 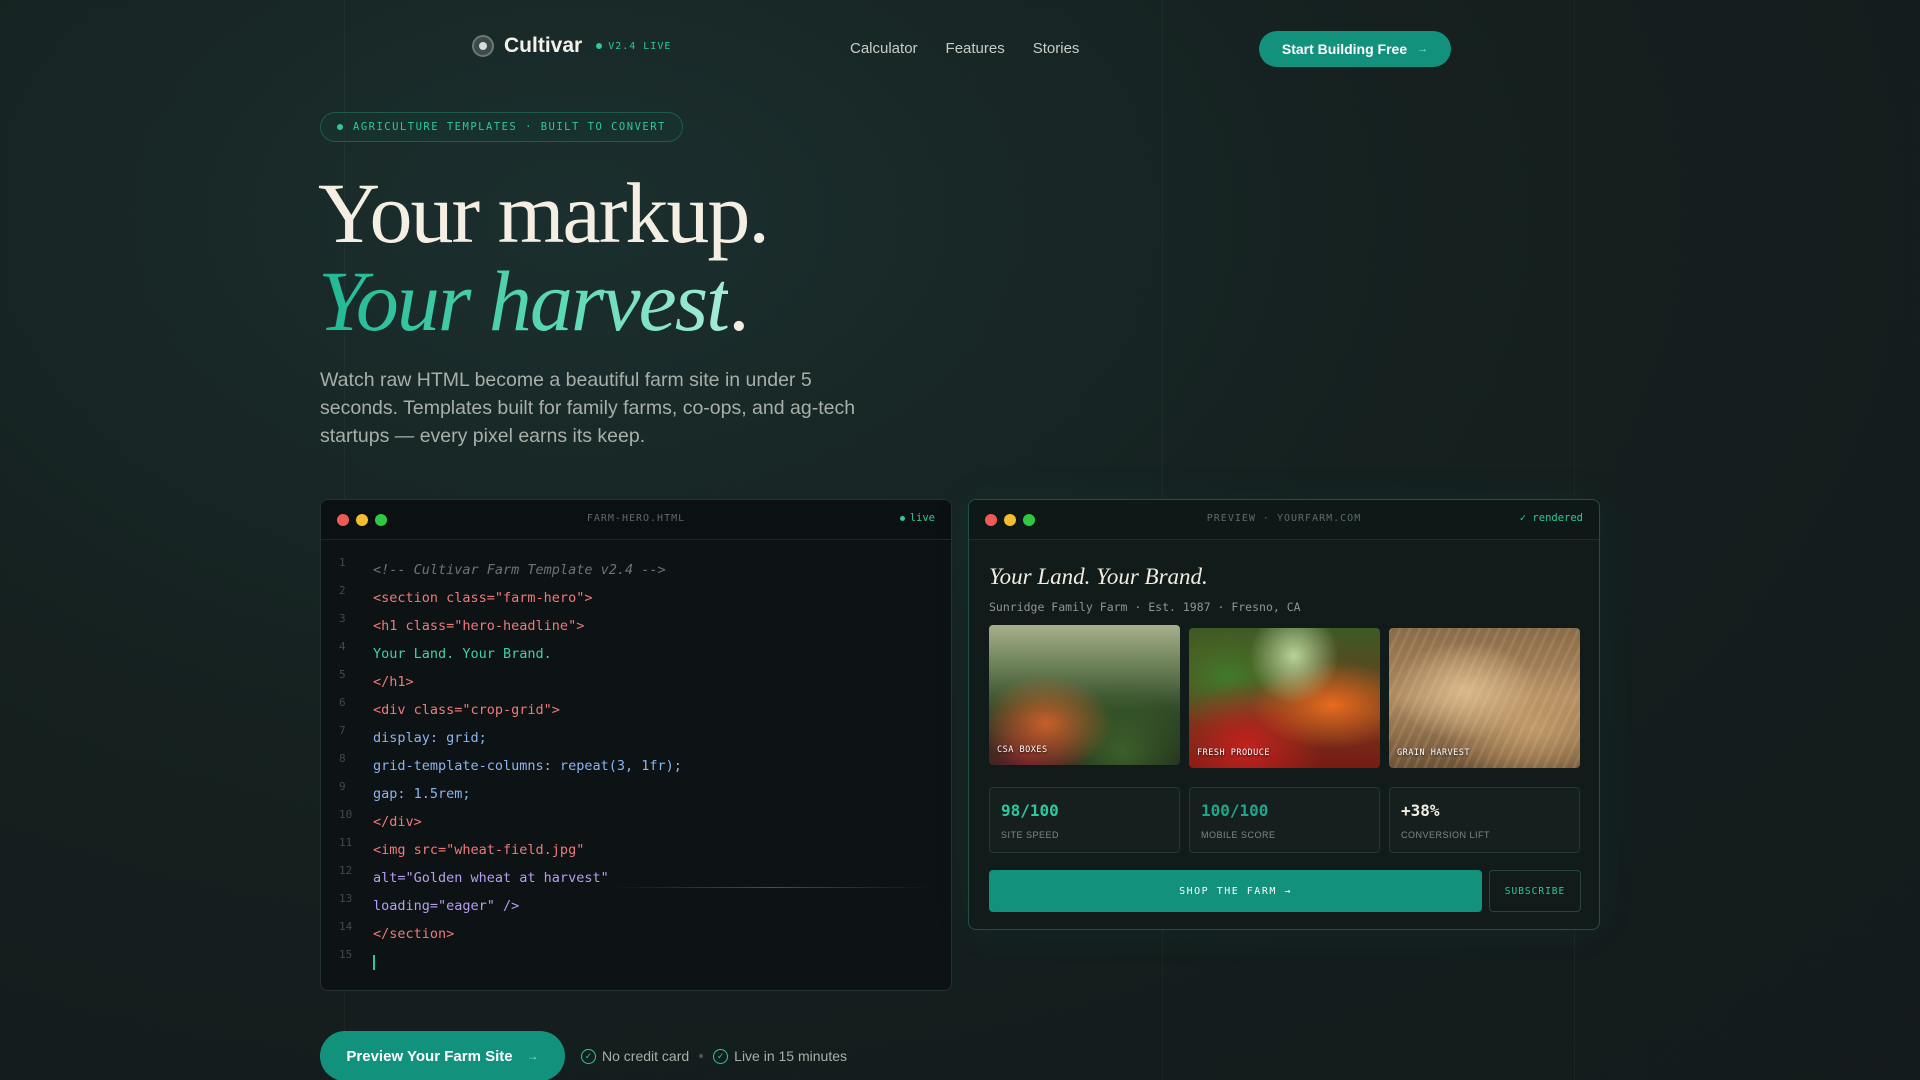 I want to click on code-text: display: grid;, so click(x=430, y=738).